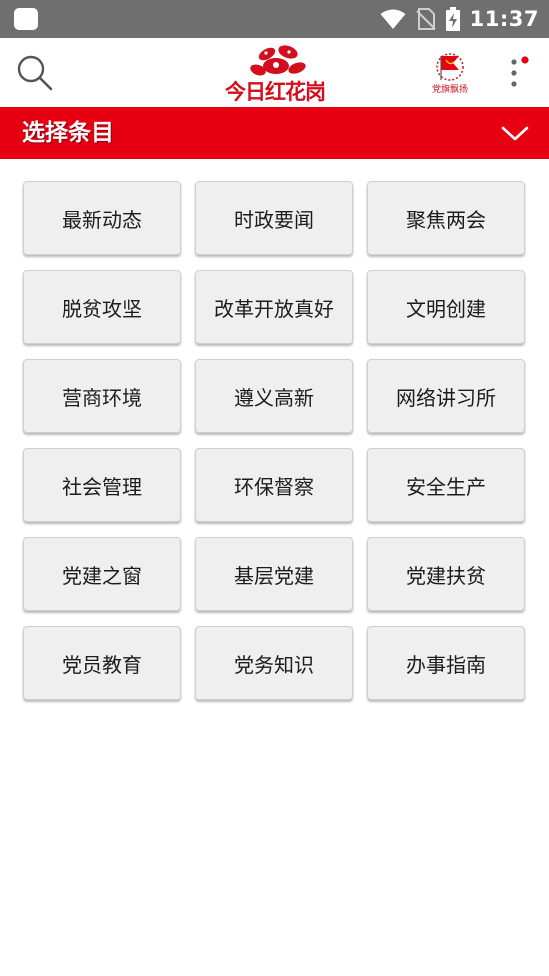  I want to click on category-button: 时政要闻, so click(274, 218).